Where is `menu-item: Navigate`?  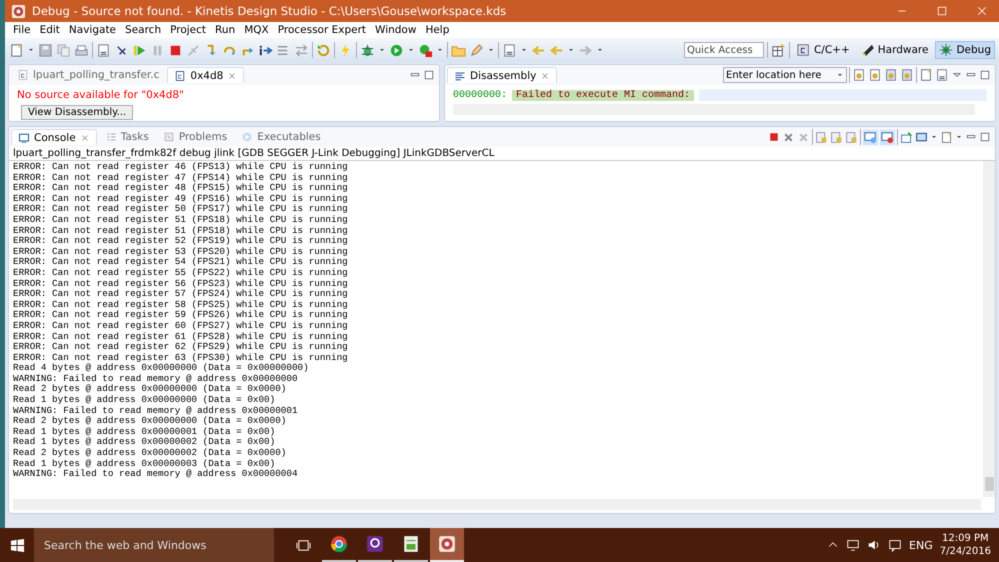
menu-item: Navigate is located at coordinates (92, 30).